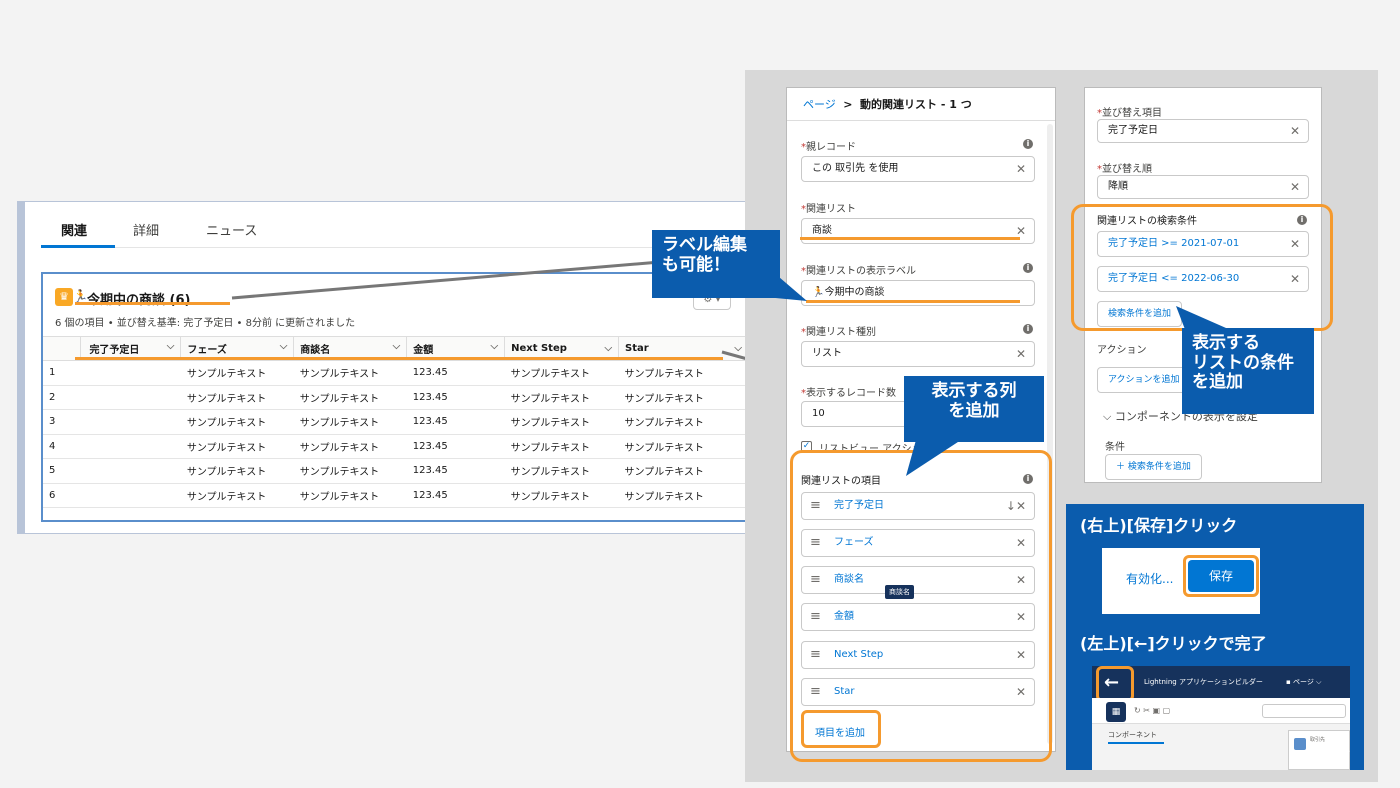 The width and height of the screenshot is (1400, 788). Describe the element at coordinates (1248, 371) in the screenshot. I see `callout-add-conditions: 表示する リストの条件 を追加` at that location.